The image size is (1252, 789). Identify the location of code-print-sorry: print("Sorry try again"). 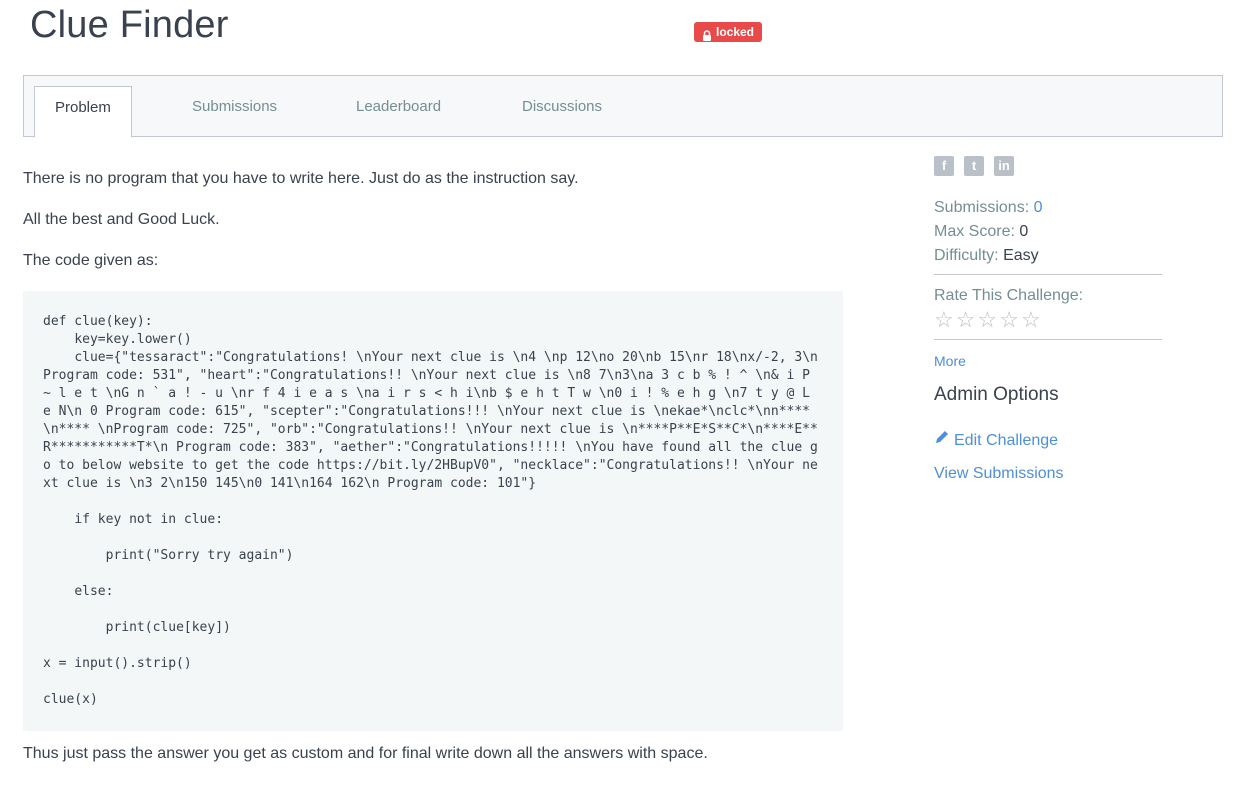
(168, 555).